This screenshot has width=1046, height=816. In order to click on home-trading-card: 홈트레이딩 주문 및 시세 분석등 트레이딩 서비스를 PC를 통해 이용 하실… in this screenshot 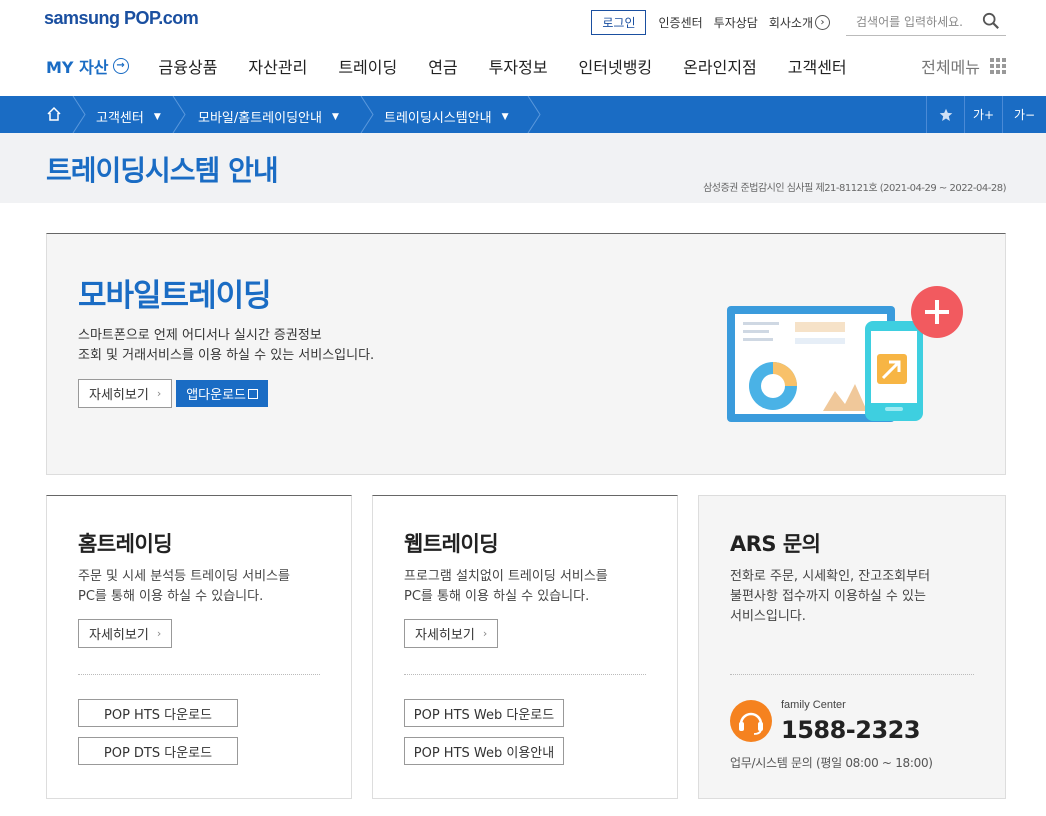, I will do `click(199, 647)`.